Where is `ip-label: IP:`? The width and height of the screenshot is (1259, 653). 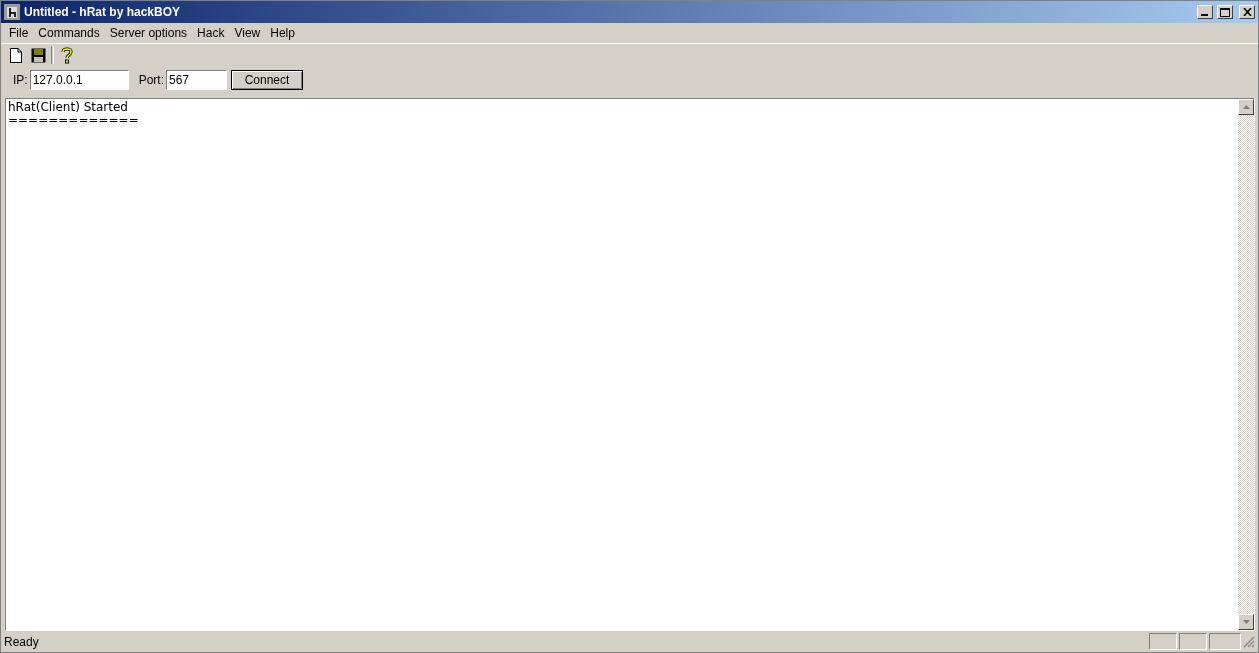 ip-label: IP: is located at coordinates (20, 80).